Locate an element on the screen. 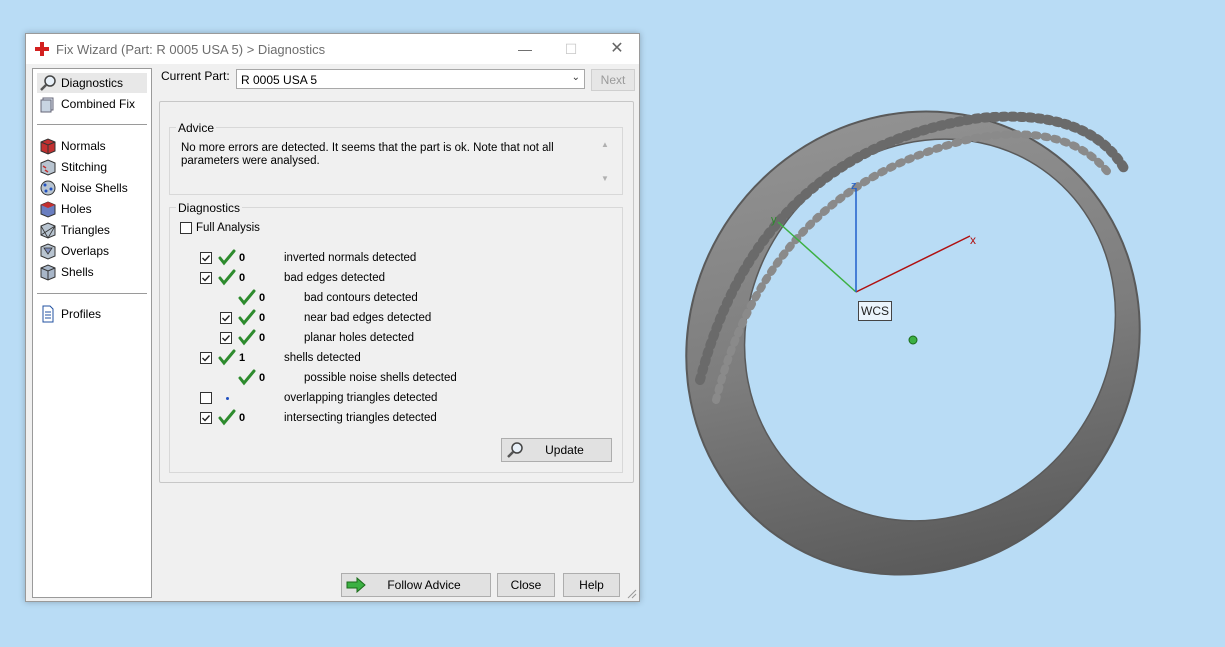 The height and width of the screenshot is (647, 1225). sidebar-item-label: Noise Shells is located at coordinates (94, 188).